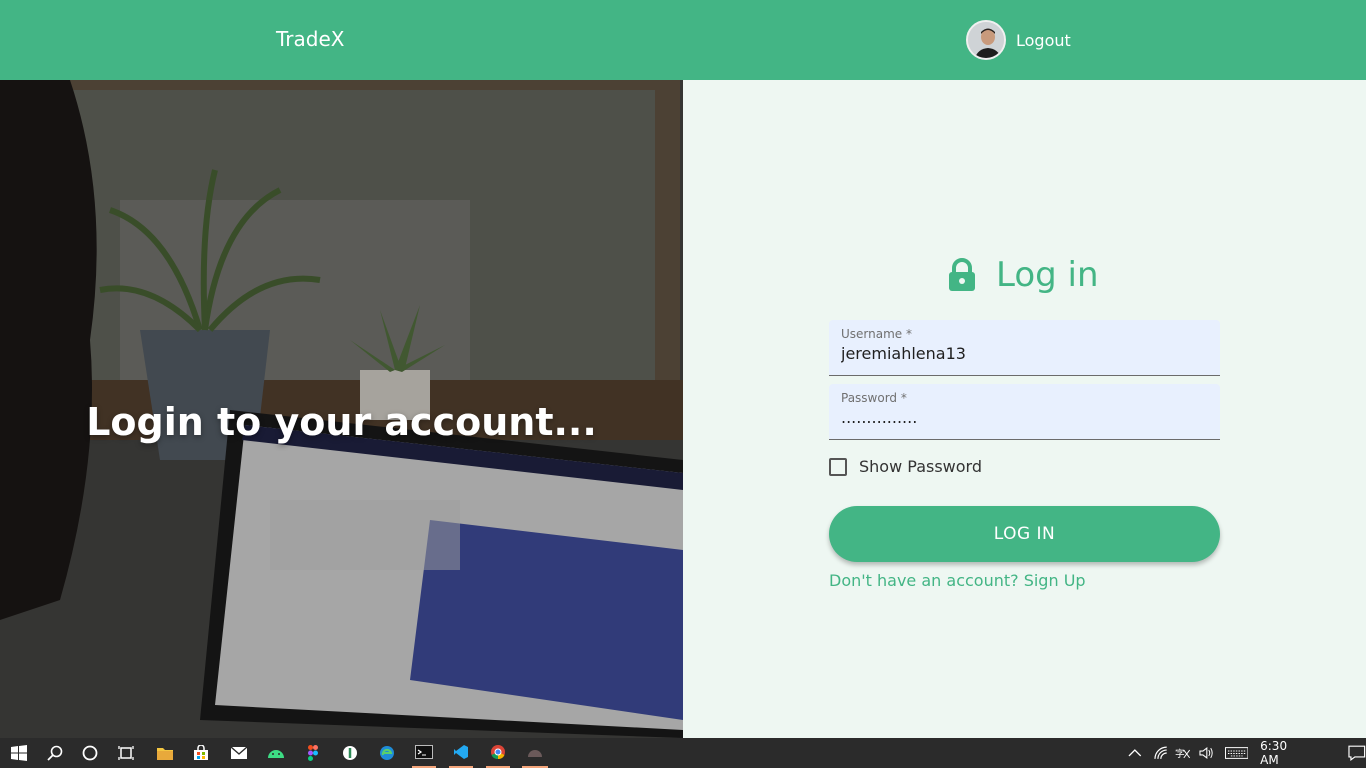 Image resolution: width=1366 pixels, height=768 pixels. I want to click on brand-logo: TradeX, so click(310, 39).